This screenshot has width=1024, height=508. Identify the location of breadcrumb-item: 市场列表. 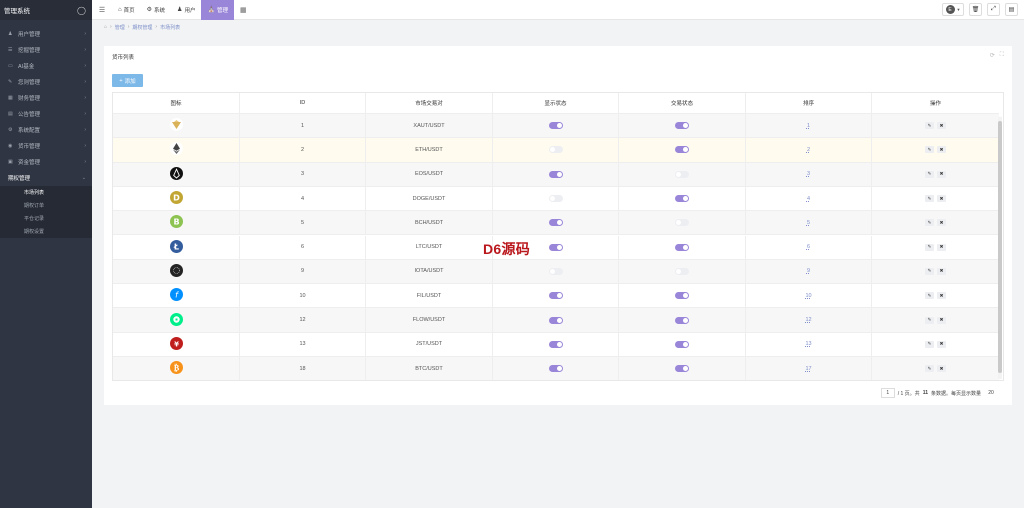
(170, 27).